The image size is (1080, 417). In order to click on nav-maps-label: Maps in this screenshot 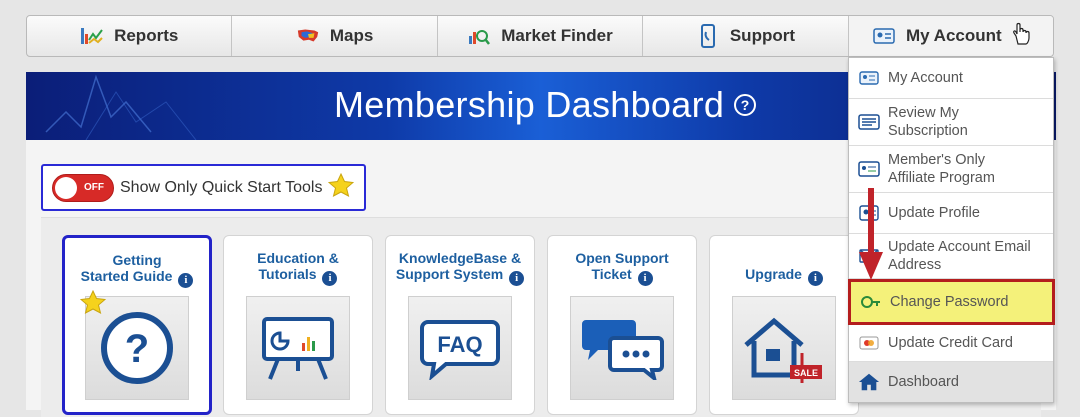, I will do `click(351, 35)`.